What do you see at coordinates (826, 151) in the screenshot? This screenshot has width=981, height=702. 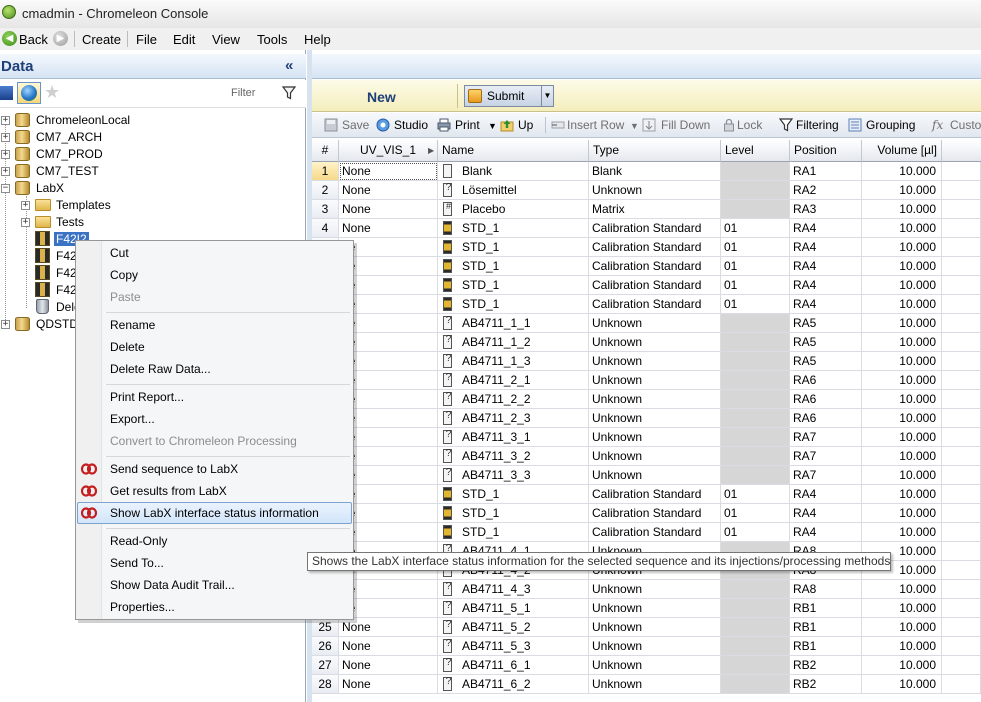 I see `column-header-position: Position` at bounding box center [826, 151].